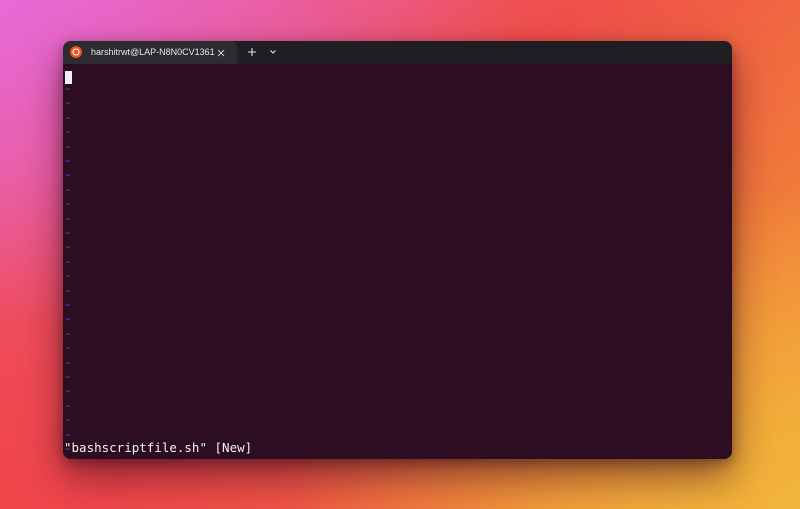 This screenshot has width=800, height=509. What do you see at coordinates (68, 77) in the screenshot?
I see `text-cursor` at bounding box center [68, 77].